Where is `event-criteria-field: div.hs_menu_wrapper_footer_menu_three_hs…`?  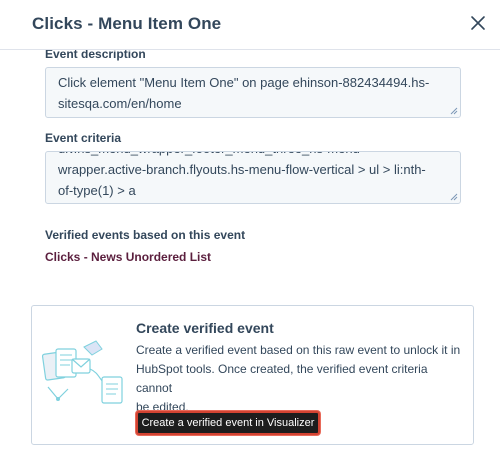 event-criteria-field: div.hs_menu_wrapper_footer_menu_three_hs… is located at coordinates (253, 177).